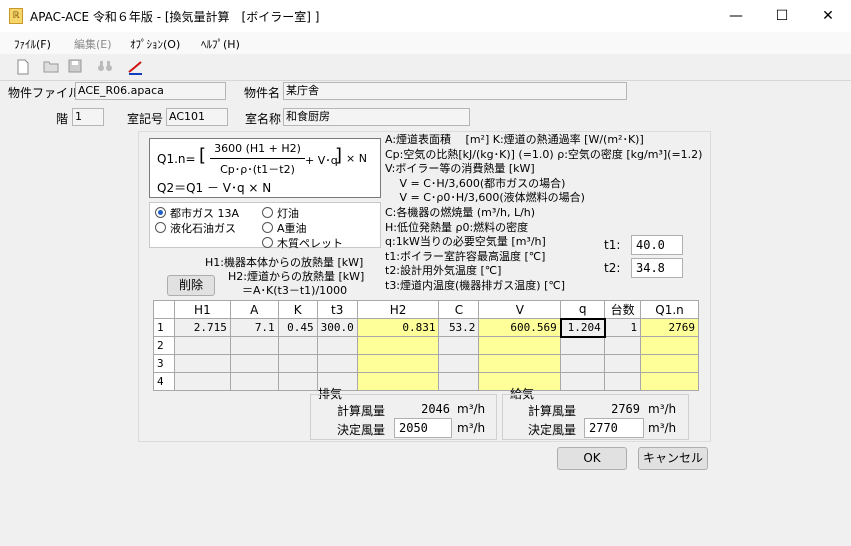 The height and width of the screenshot is (546, 851). What do you see at coordinates (263, 119) in the screenshot?
I see `room-name-label: 室名称` at bounding box center [263, 119].